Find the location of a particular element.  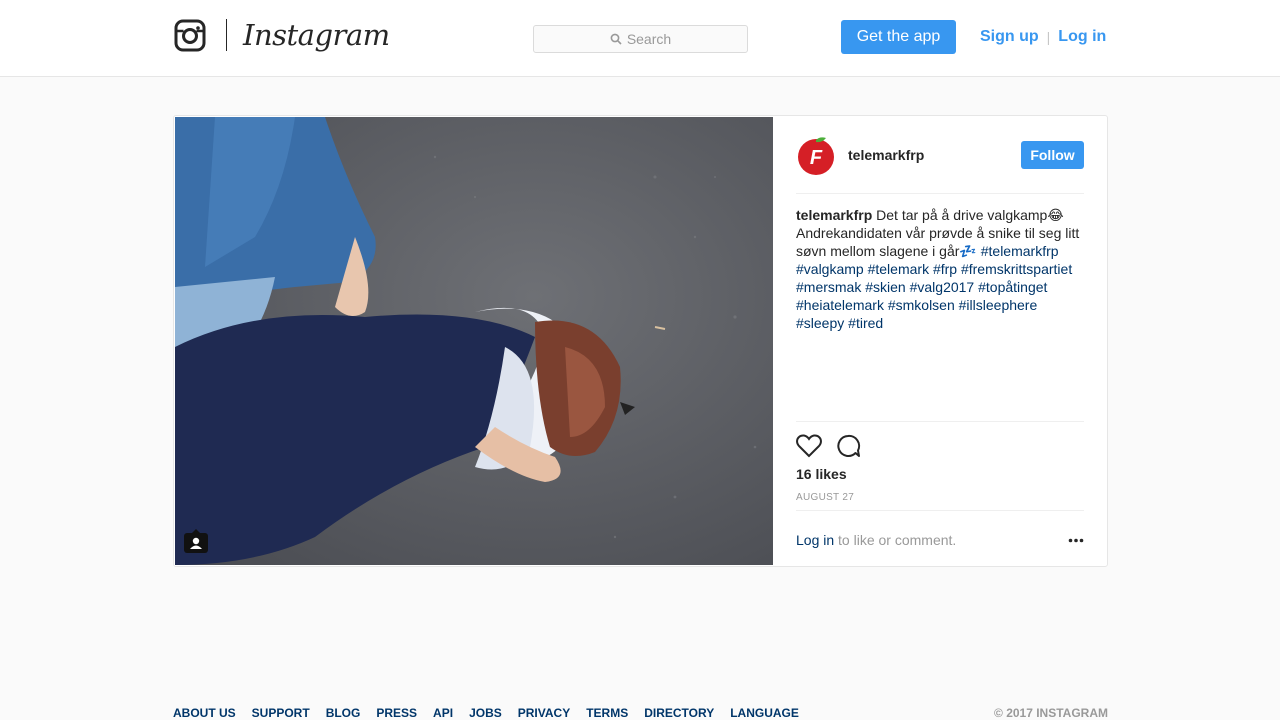

search-input: Search is located at coordinates (640, 39).